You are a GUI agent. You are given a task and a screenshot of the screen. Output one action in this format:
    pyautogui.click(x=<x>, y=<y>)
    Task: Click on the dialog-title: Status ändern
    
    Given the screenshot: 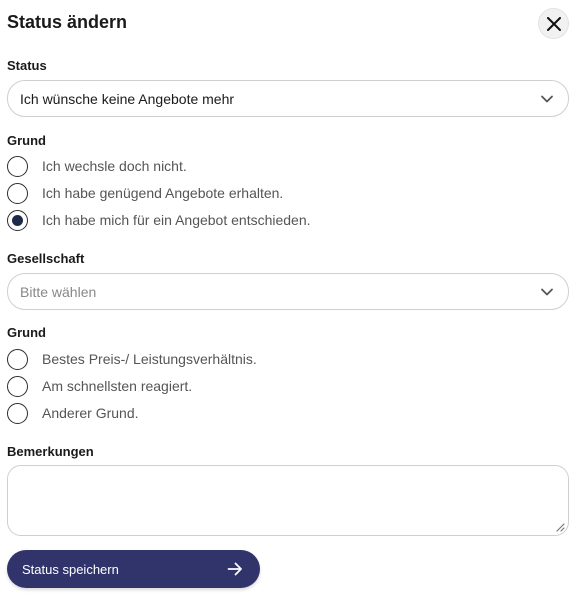 What is the action you would take?
    pyautogui.click(x=67, y=22)
    